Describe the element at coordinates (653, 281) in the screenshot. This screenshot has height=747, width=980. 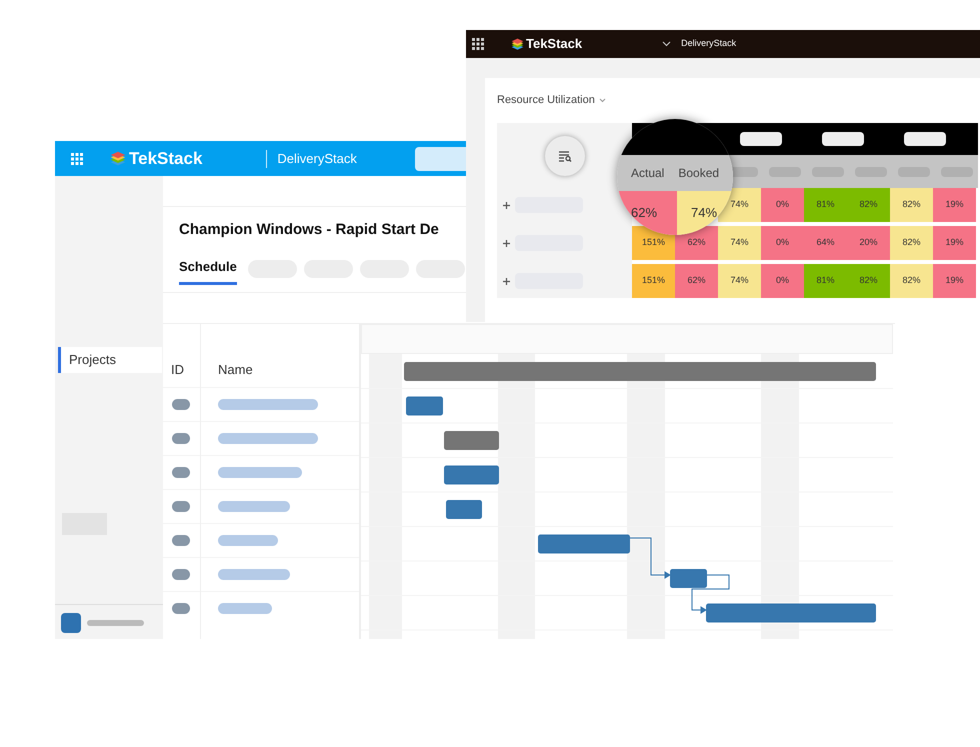
I see `utilization-cell: 151%` at that location.